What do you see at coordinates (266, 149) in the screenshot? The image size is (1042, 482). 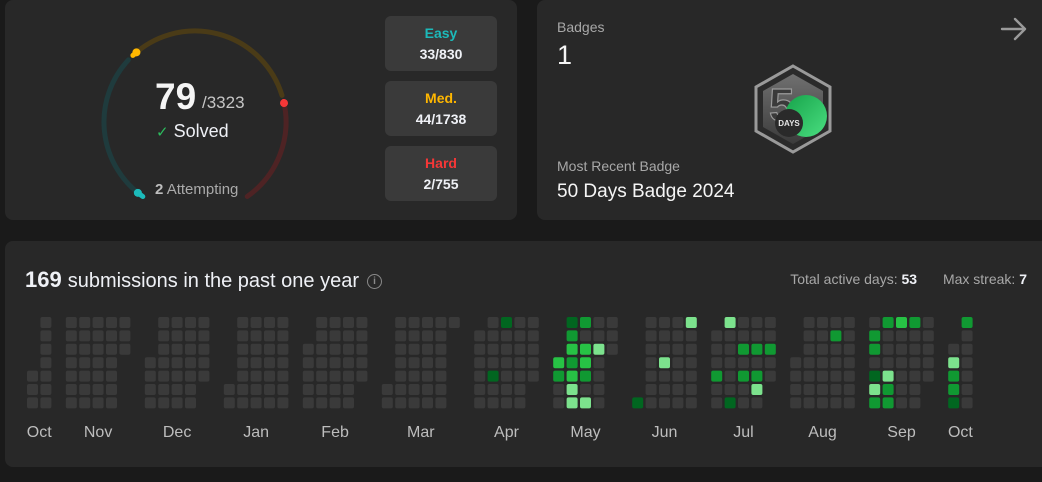 I see `hard-track-arc` at bounding box center [266, 149].